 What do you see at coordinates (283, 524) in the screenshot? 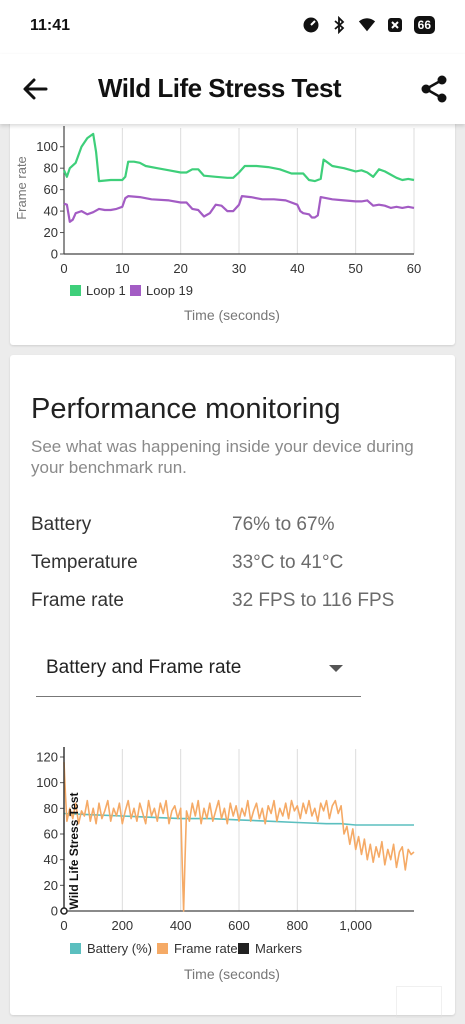
I see `stat-value-battery: 76% to 67%` at bounding box center [283, 524].